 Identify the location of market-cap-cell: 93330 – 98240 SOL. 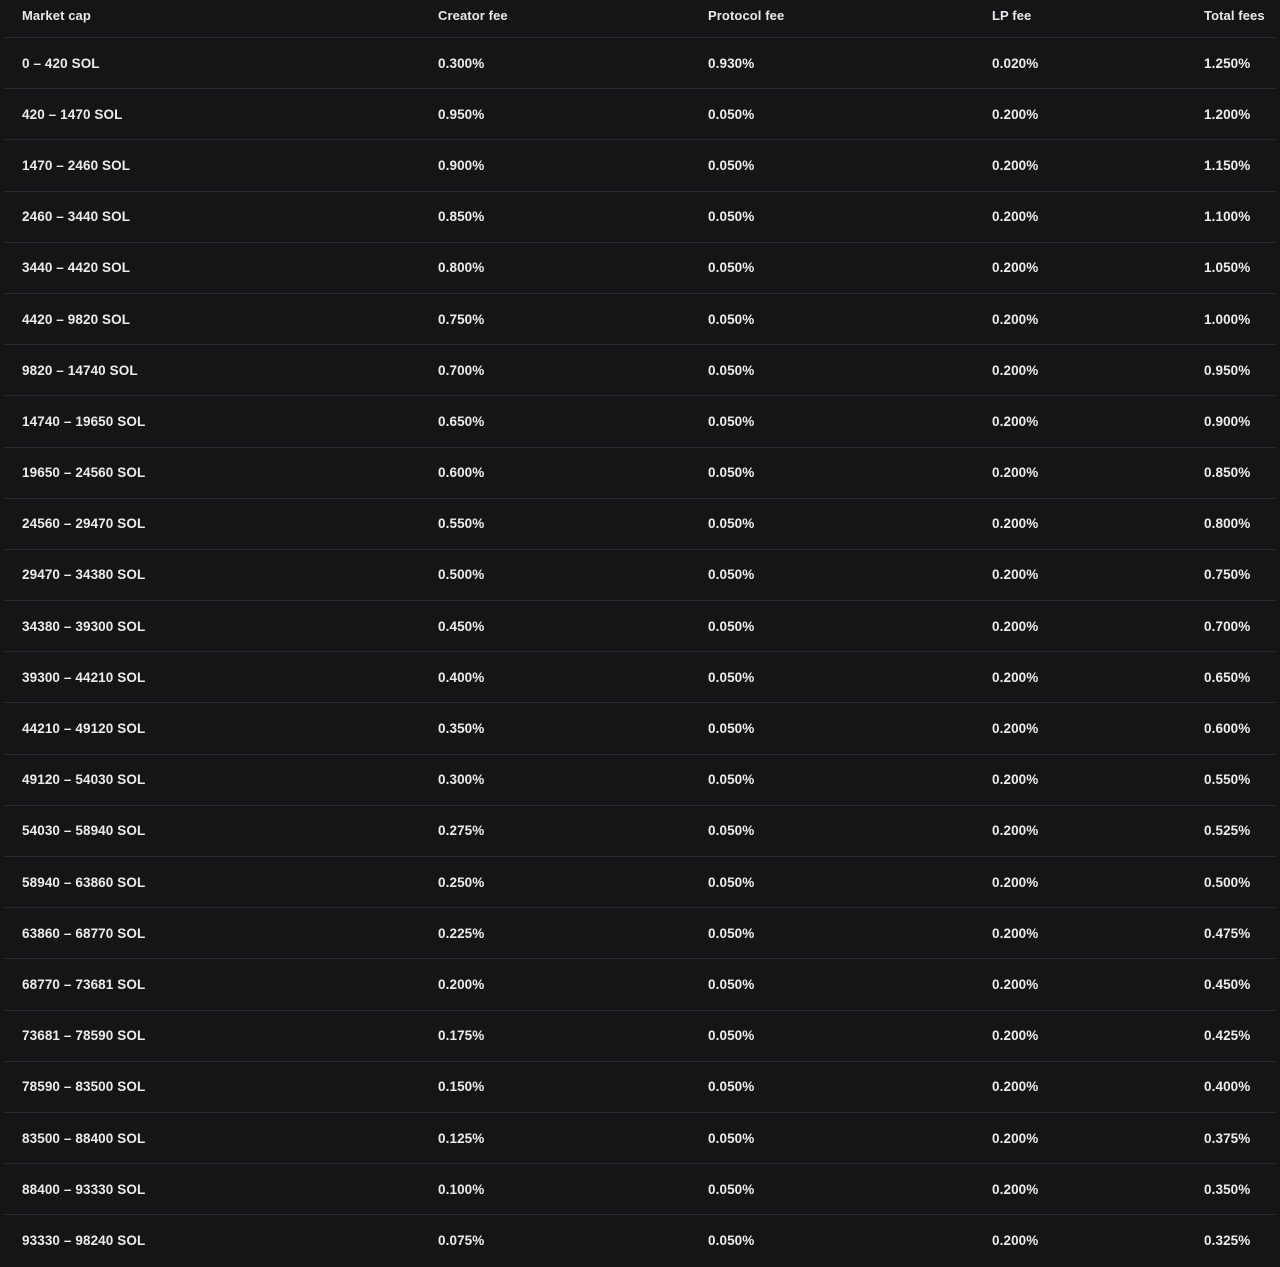
(84, 1241).